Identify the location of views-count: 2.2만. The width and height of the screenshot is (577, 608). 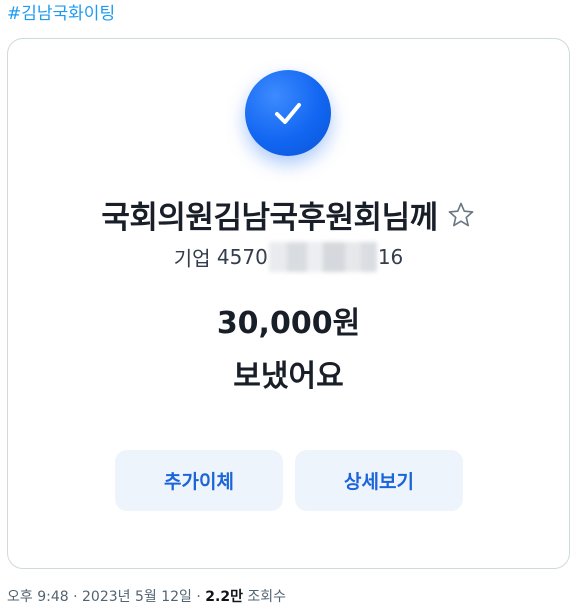
(224, 597).